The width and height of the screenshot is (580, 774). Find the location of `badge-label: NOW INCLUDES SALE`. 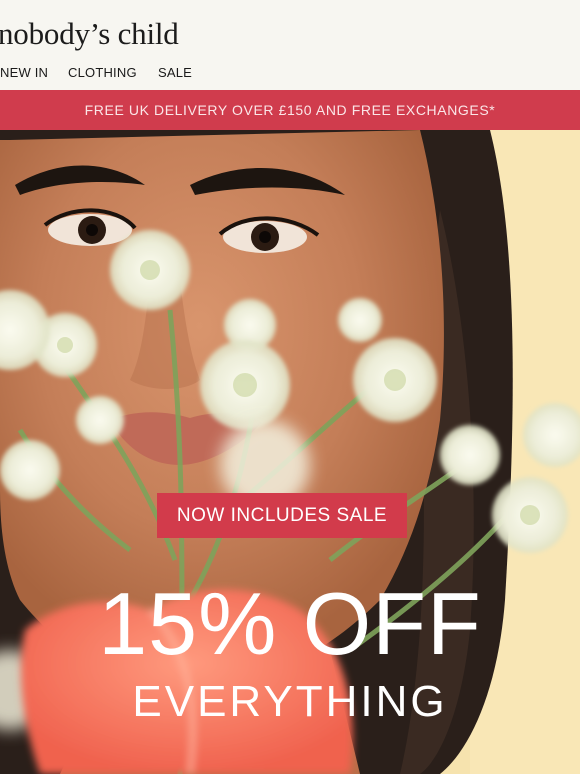

badge-label: NOW INCLUDES SALE is located at coordinates (282, 515).